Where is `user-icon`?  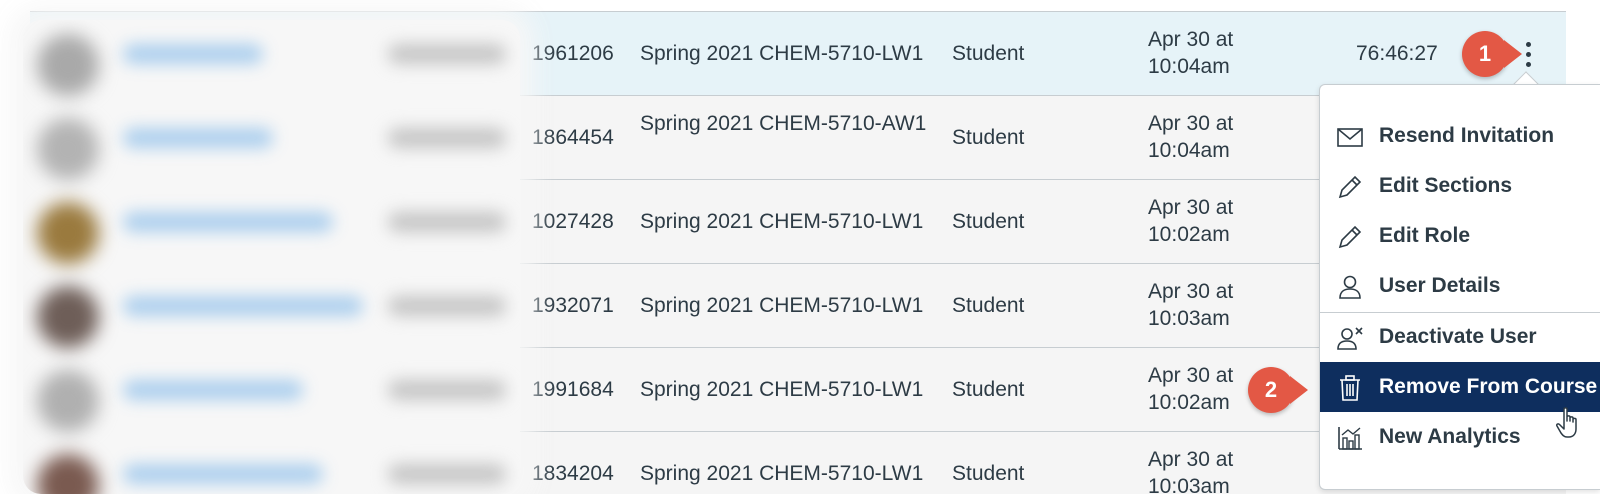 user-icon is located at coordinates (1350, 287).